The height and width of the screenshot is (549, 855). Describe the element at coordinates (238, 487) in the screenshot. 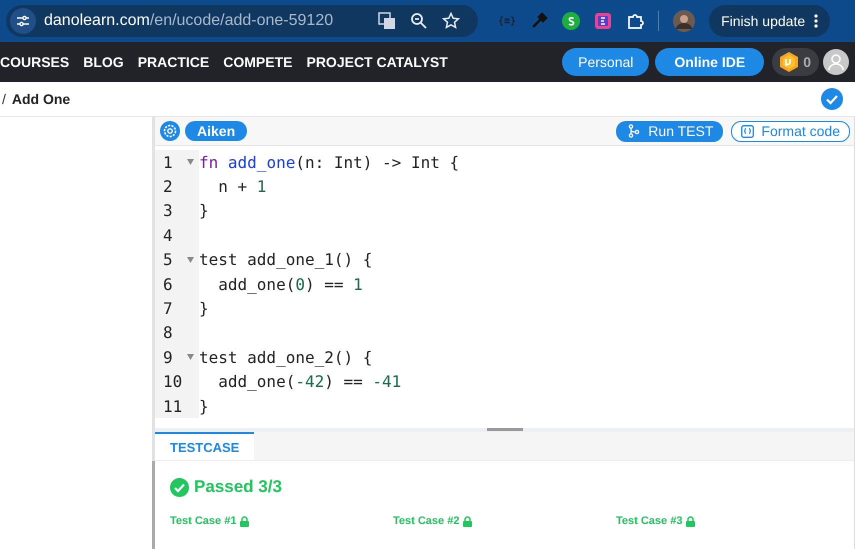

I see `result-summary: Passed 3/3` at that location.